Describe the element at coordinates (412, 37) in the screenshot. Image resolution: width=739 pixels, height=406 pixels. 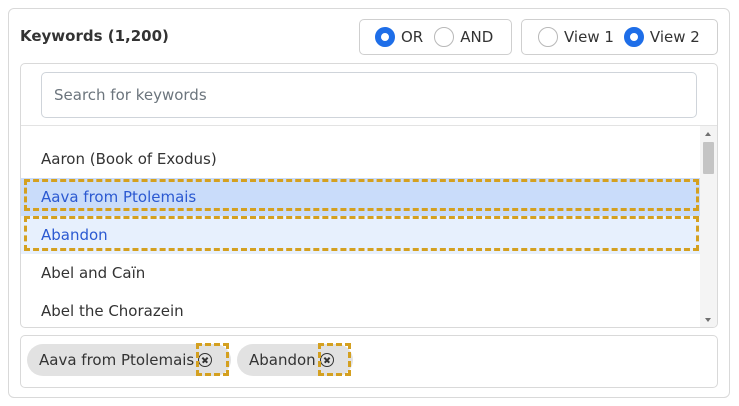
I see `or-radio-label: OR` at that location.